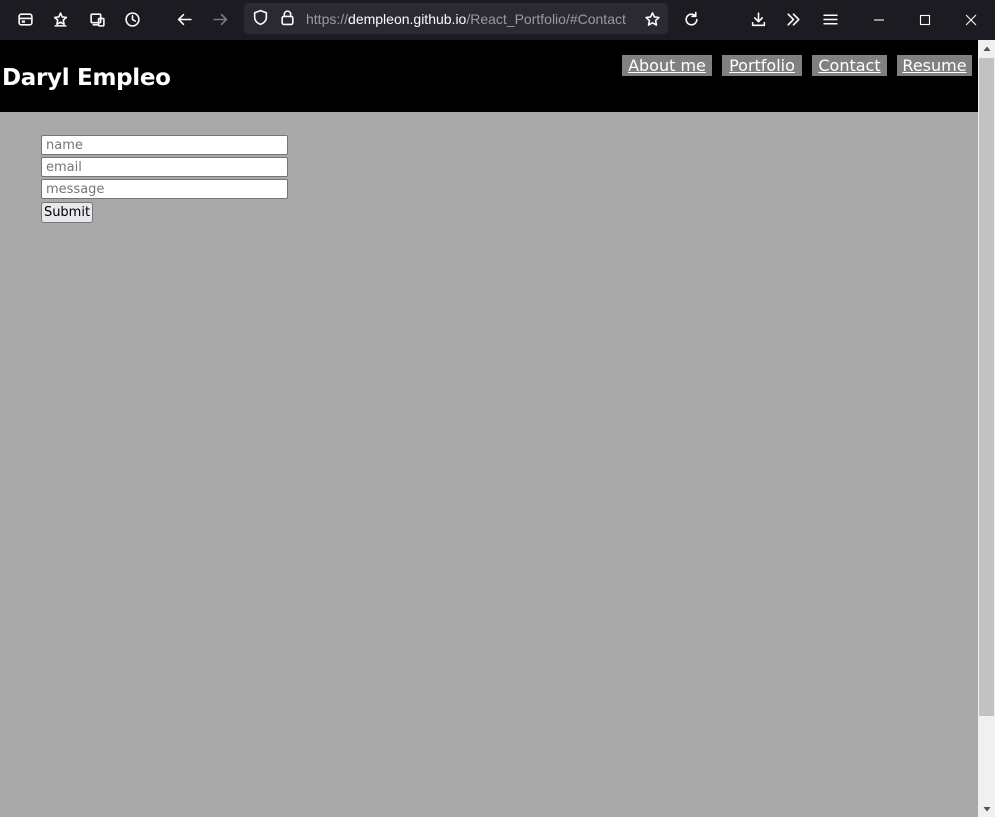 This screenshot has height=817, width=995. I want to click on downloads-icon, so click(758, 19).